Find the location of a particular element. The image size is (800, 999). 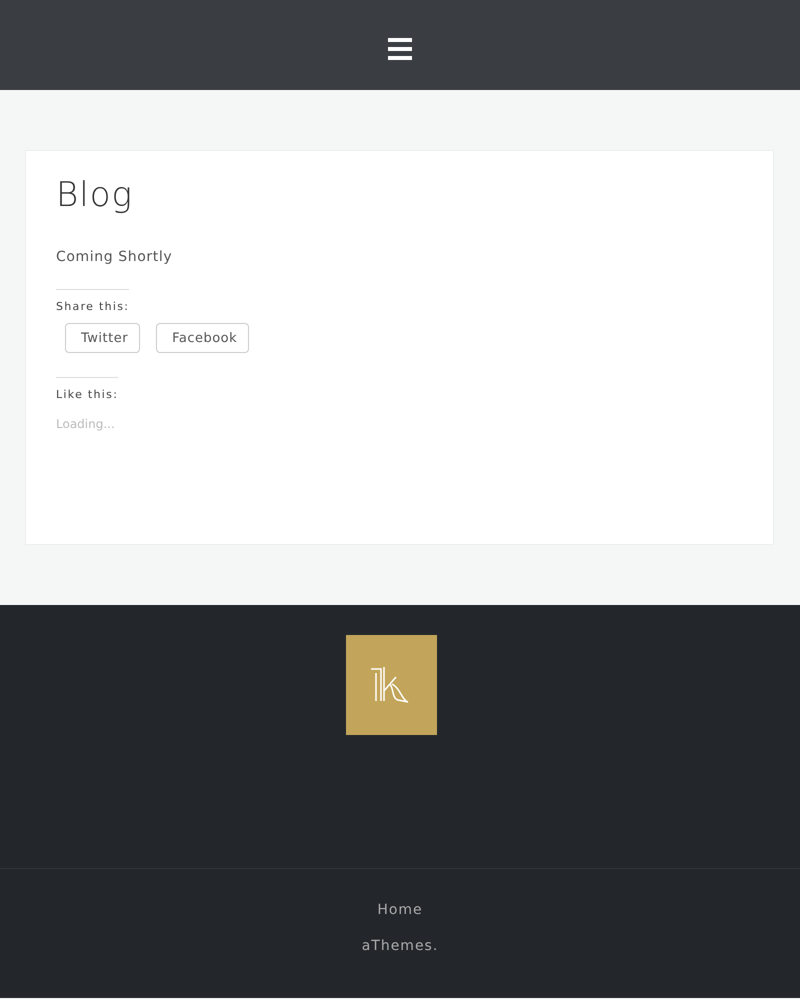

share-button: Twitter is located at coordinates (102, 338).